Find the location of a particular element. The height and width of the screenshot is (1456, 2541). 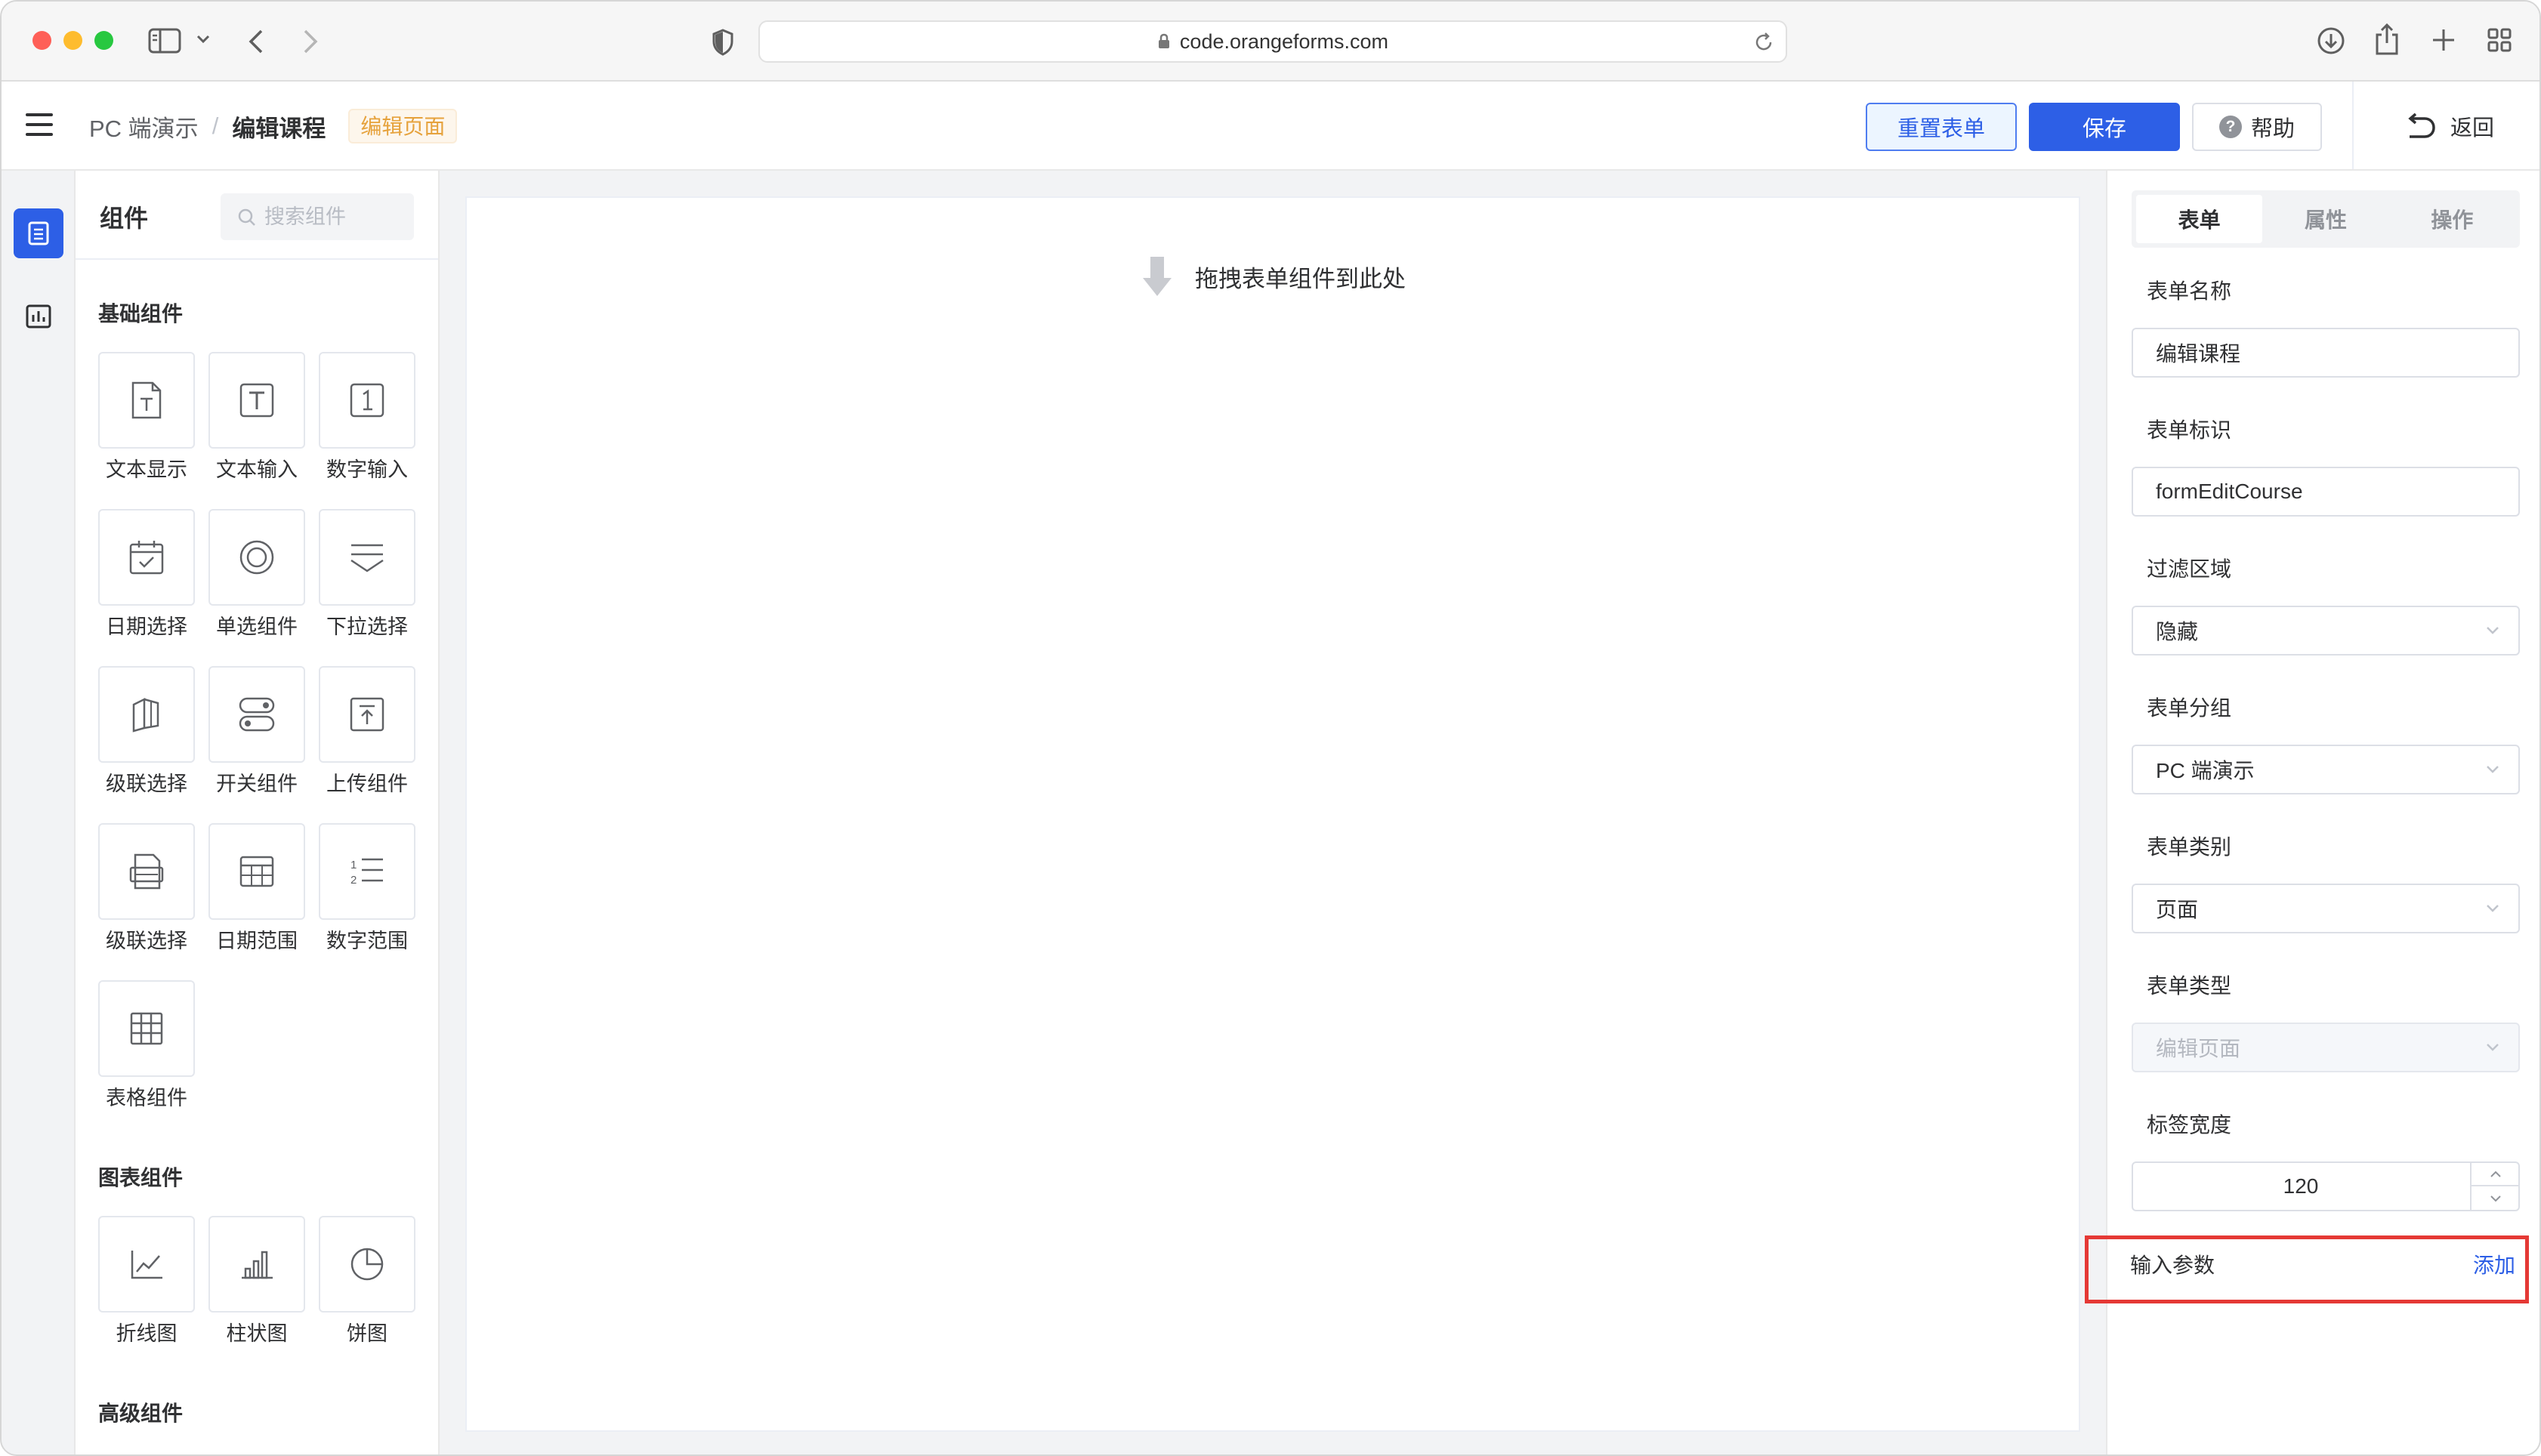

share-icon is located at coordinates (2387, 39).